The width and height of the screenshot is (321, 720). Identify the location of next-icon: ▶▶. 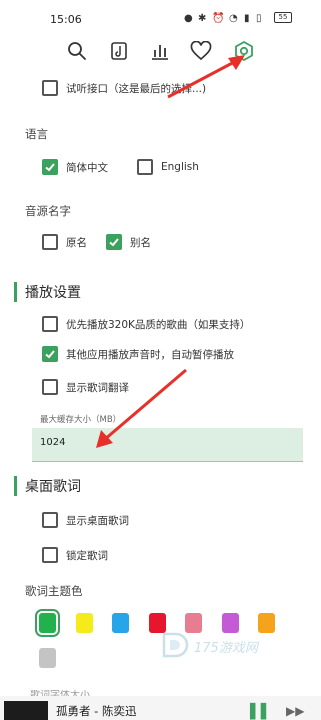
(295, 711).